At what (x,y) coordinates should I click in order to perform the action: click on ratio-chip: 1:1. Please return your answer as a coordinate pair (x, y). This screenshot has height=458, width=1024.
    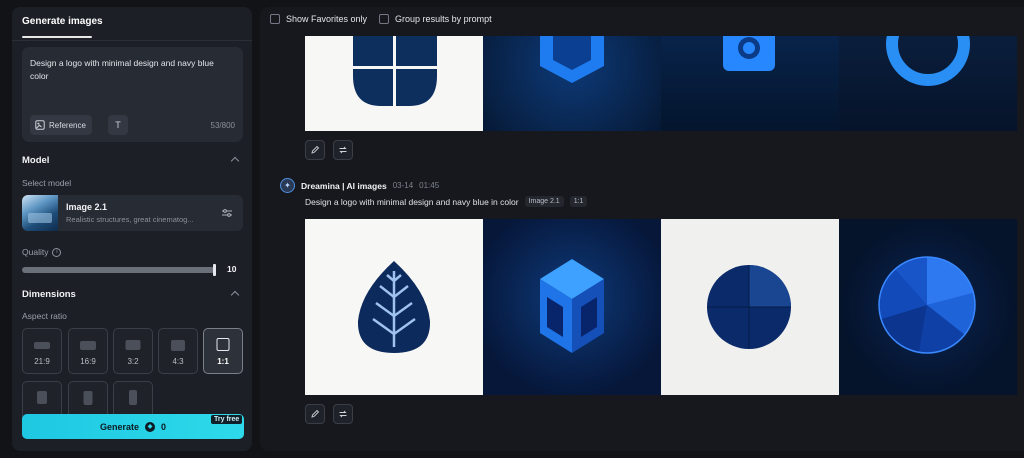
    Looking at the image, I should click on (578, 201).